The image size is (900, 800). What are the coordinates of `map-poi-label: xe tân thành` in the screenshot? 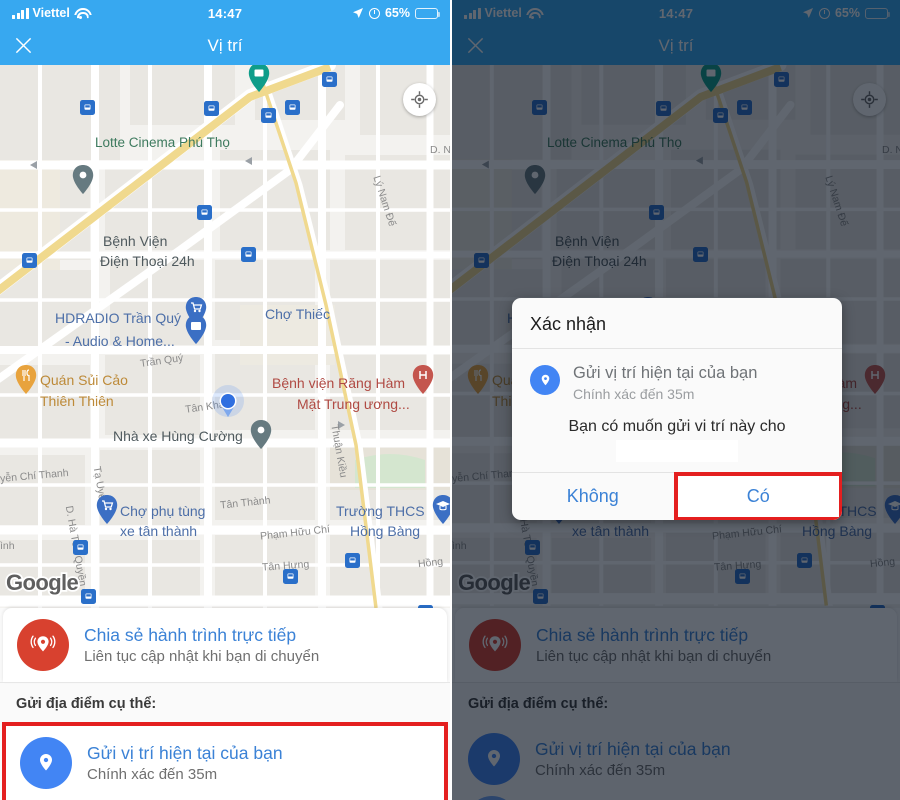 It's located at (159, 531).